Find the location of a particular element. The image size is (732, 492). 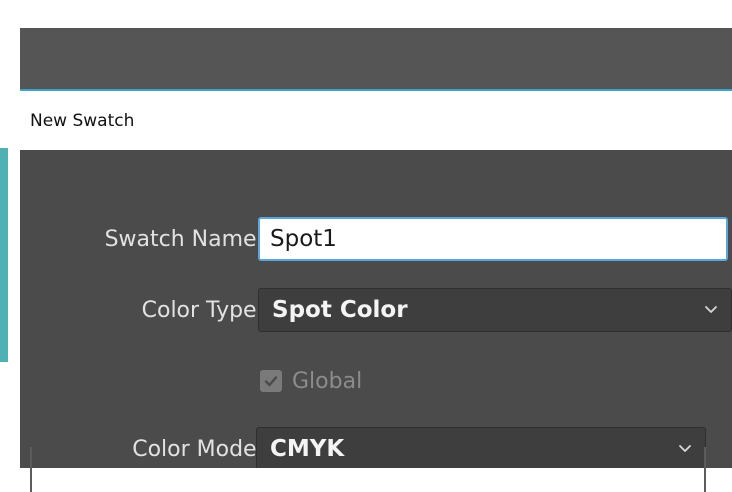

groupbox-border-right is located at coordinates (705, 469).